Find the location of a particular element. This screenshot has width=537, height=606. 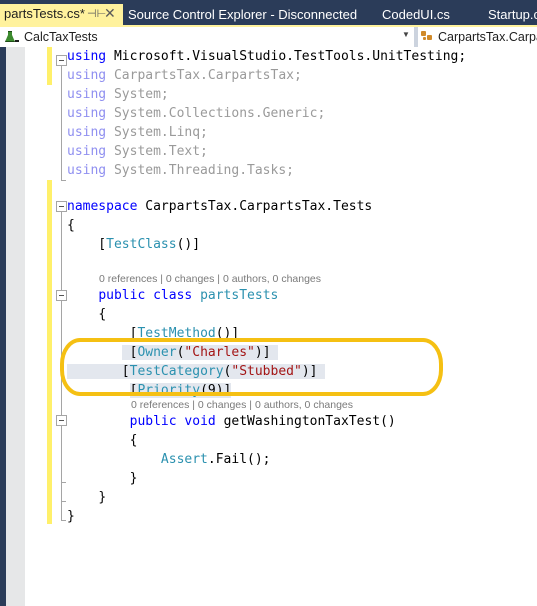

code-line: using System; is located at coordinates (118, 94).